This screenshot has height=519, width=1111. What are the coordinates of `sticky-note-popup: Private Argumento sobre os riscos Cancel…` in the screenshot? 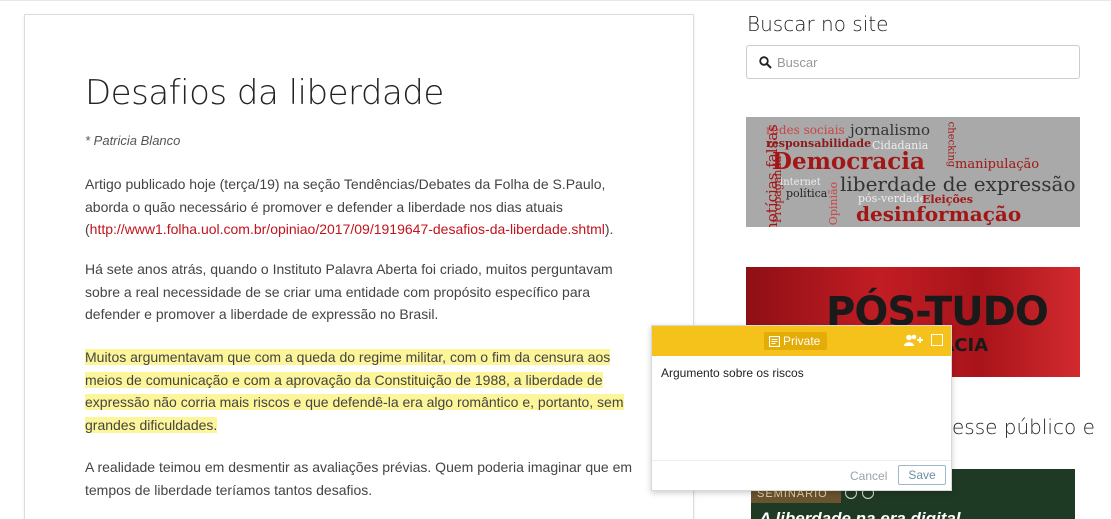 It's located at (801, 408).